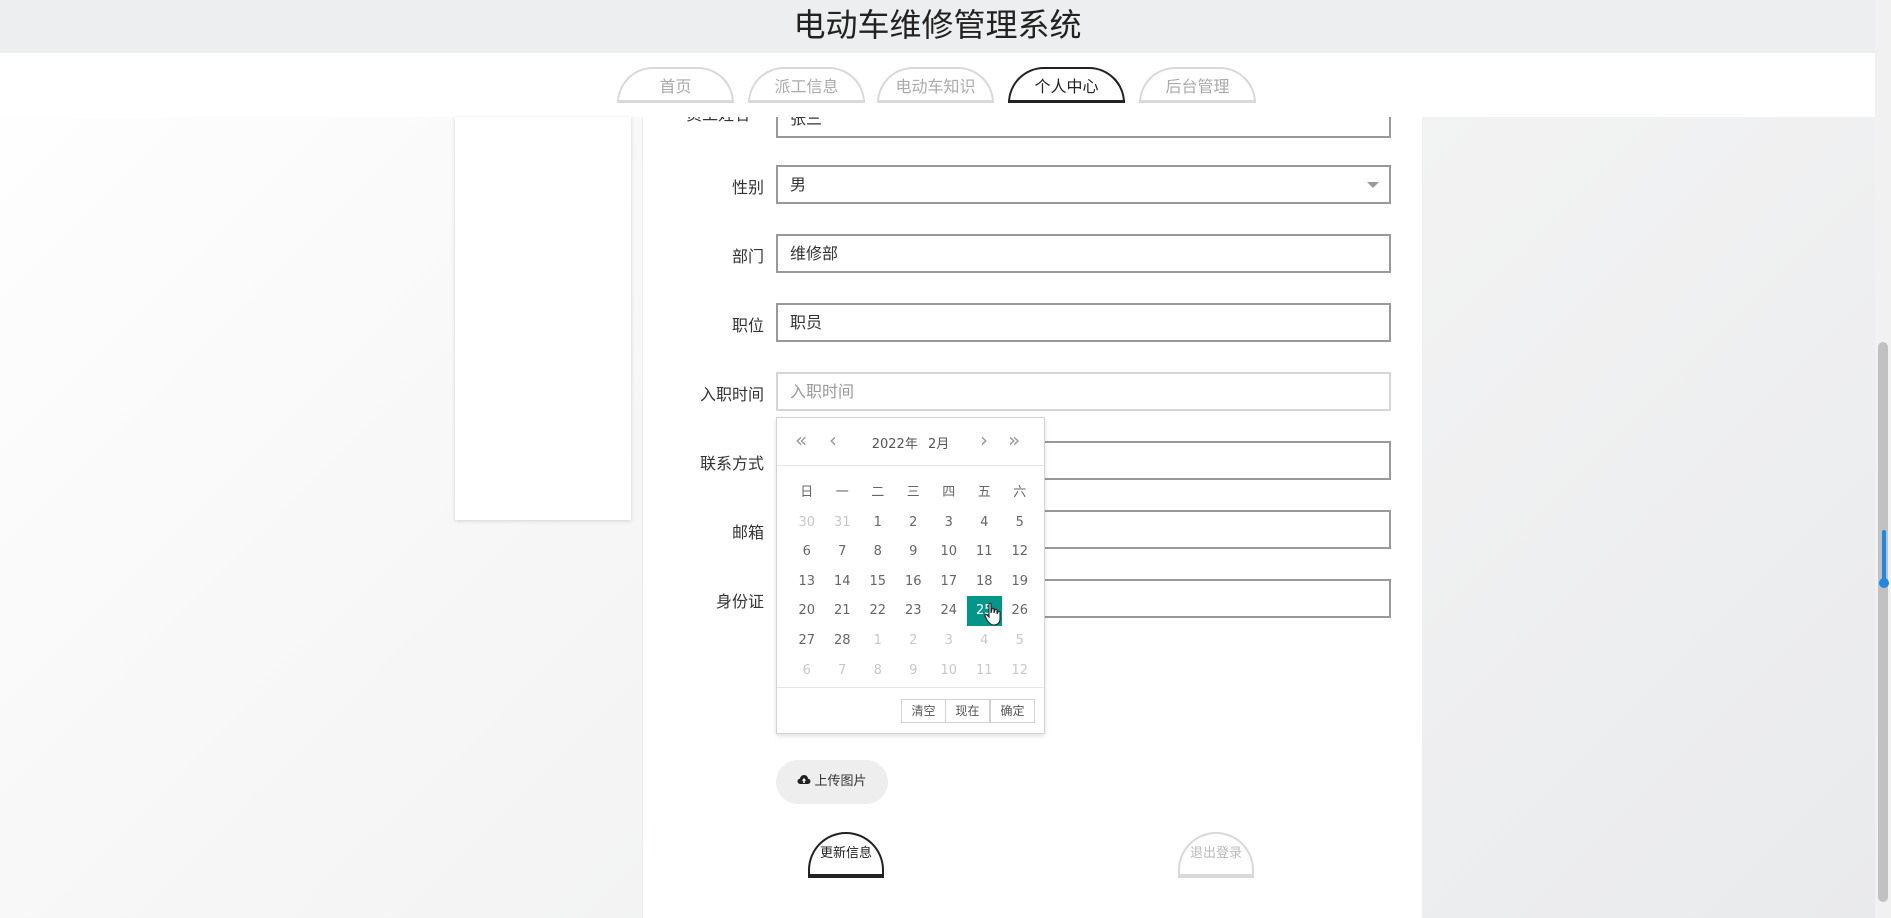  Describe the element at coordinates (1020, 492) in the screenshot. I see `weekday-header: 六` at that location.